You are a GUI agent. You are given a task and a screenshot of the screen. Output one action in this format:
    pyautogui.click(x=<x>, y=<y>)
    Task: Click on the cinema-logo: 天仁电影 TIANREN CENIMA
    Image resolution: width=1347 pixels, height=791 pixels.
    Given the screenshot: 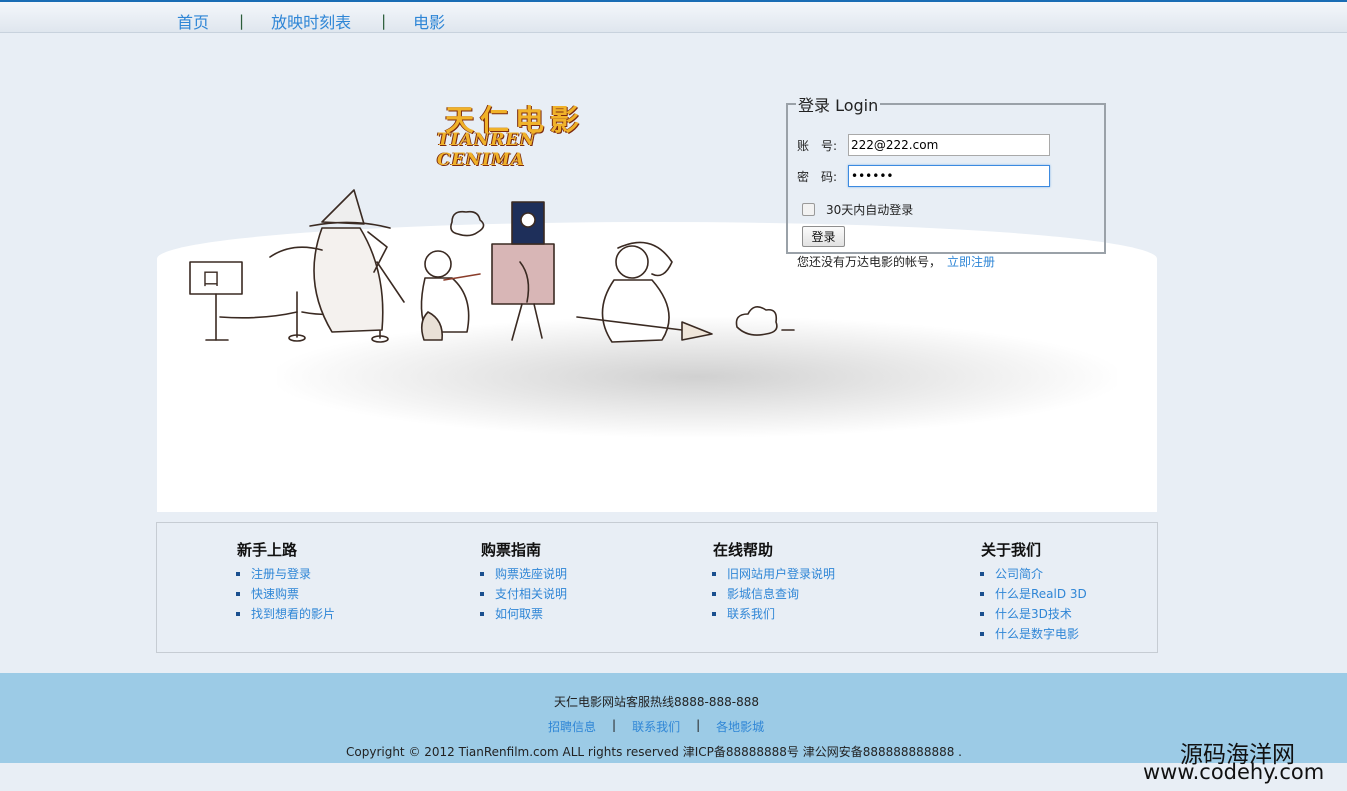 What is the action you would take?
    pyautogui.click(x=527, y=133)
    